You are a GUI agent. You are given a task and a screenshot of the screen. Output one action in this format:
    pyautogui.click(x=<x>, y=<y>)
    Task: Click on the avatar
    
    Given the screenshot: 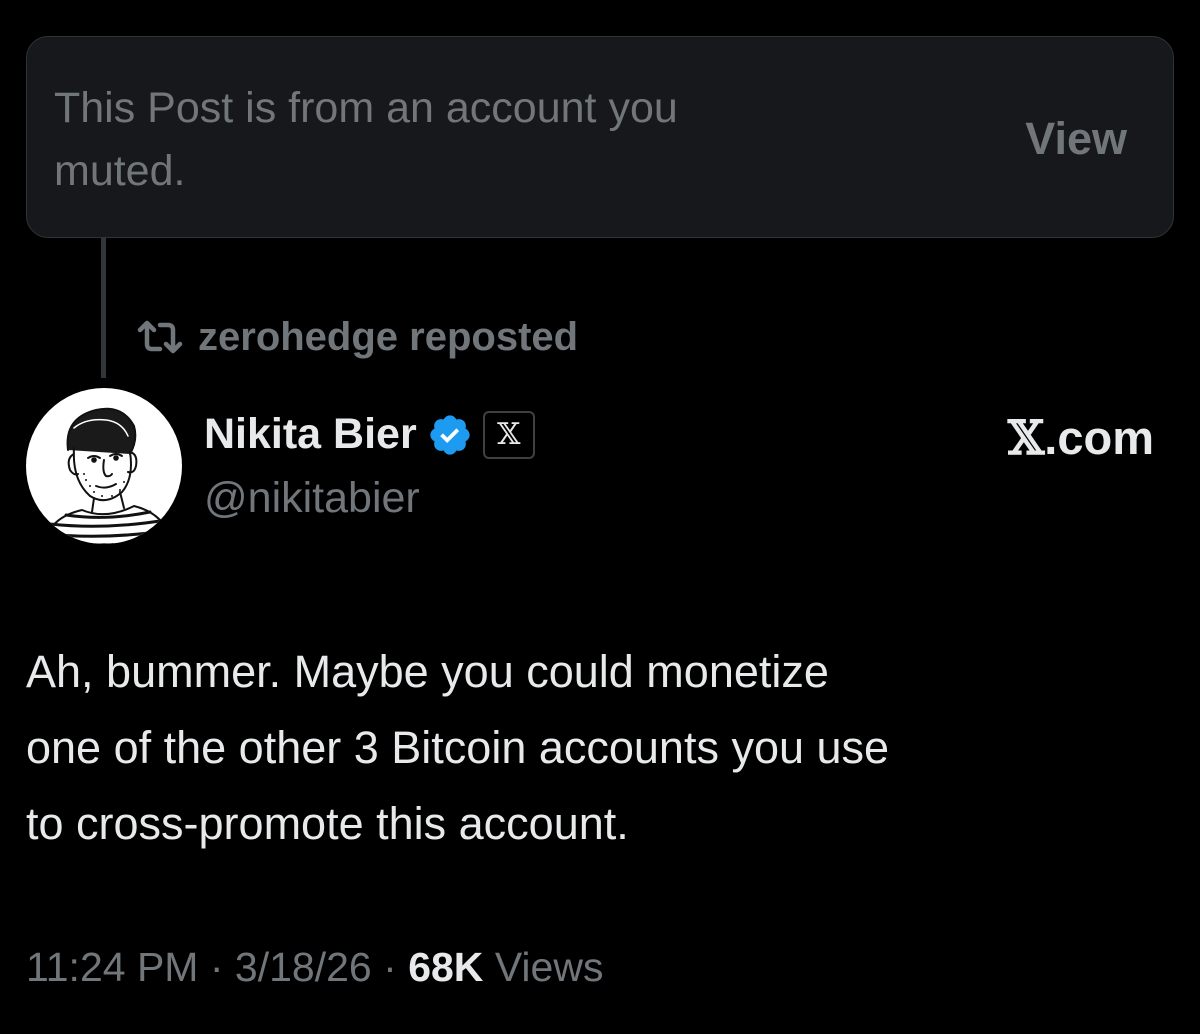 What is the action you would take?
    pyautogui.click(x=104, y=466)
    